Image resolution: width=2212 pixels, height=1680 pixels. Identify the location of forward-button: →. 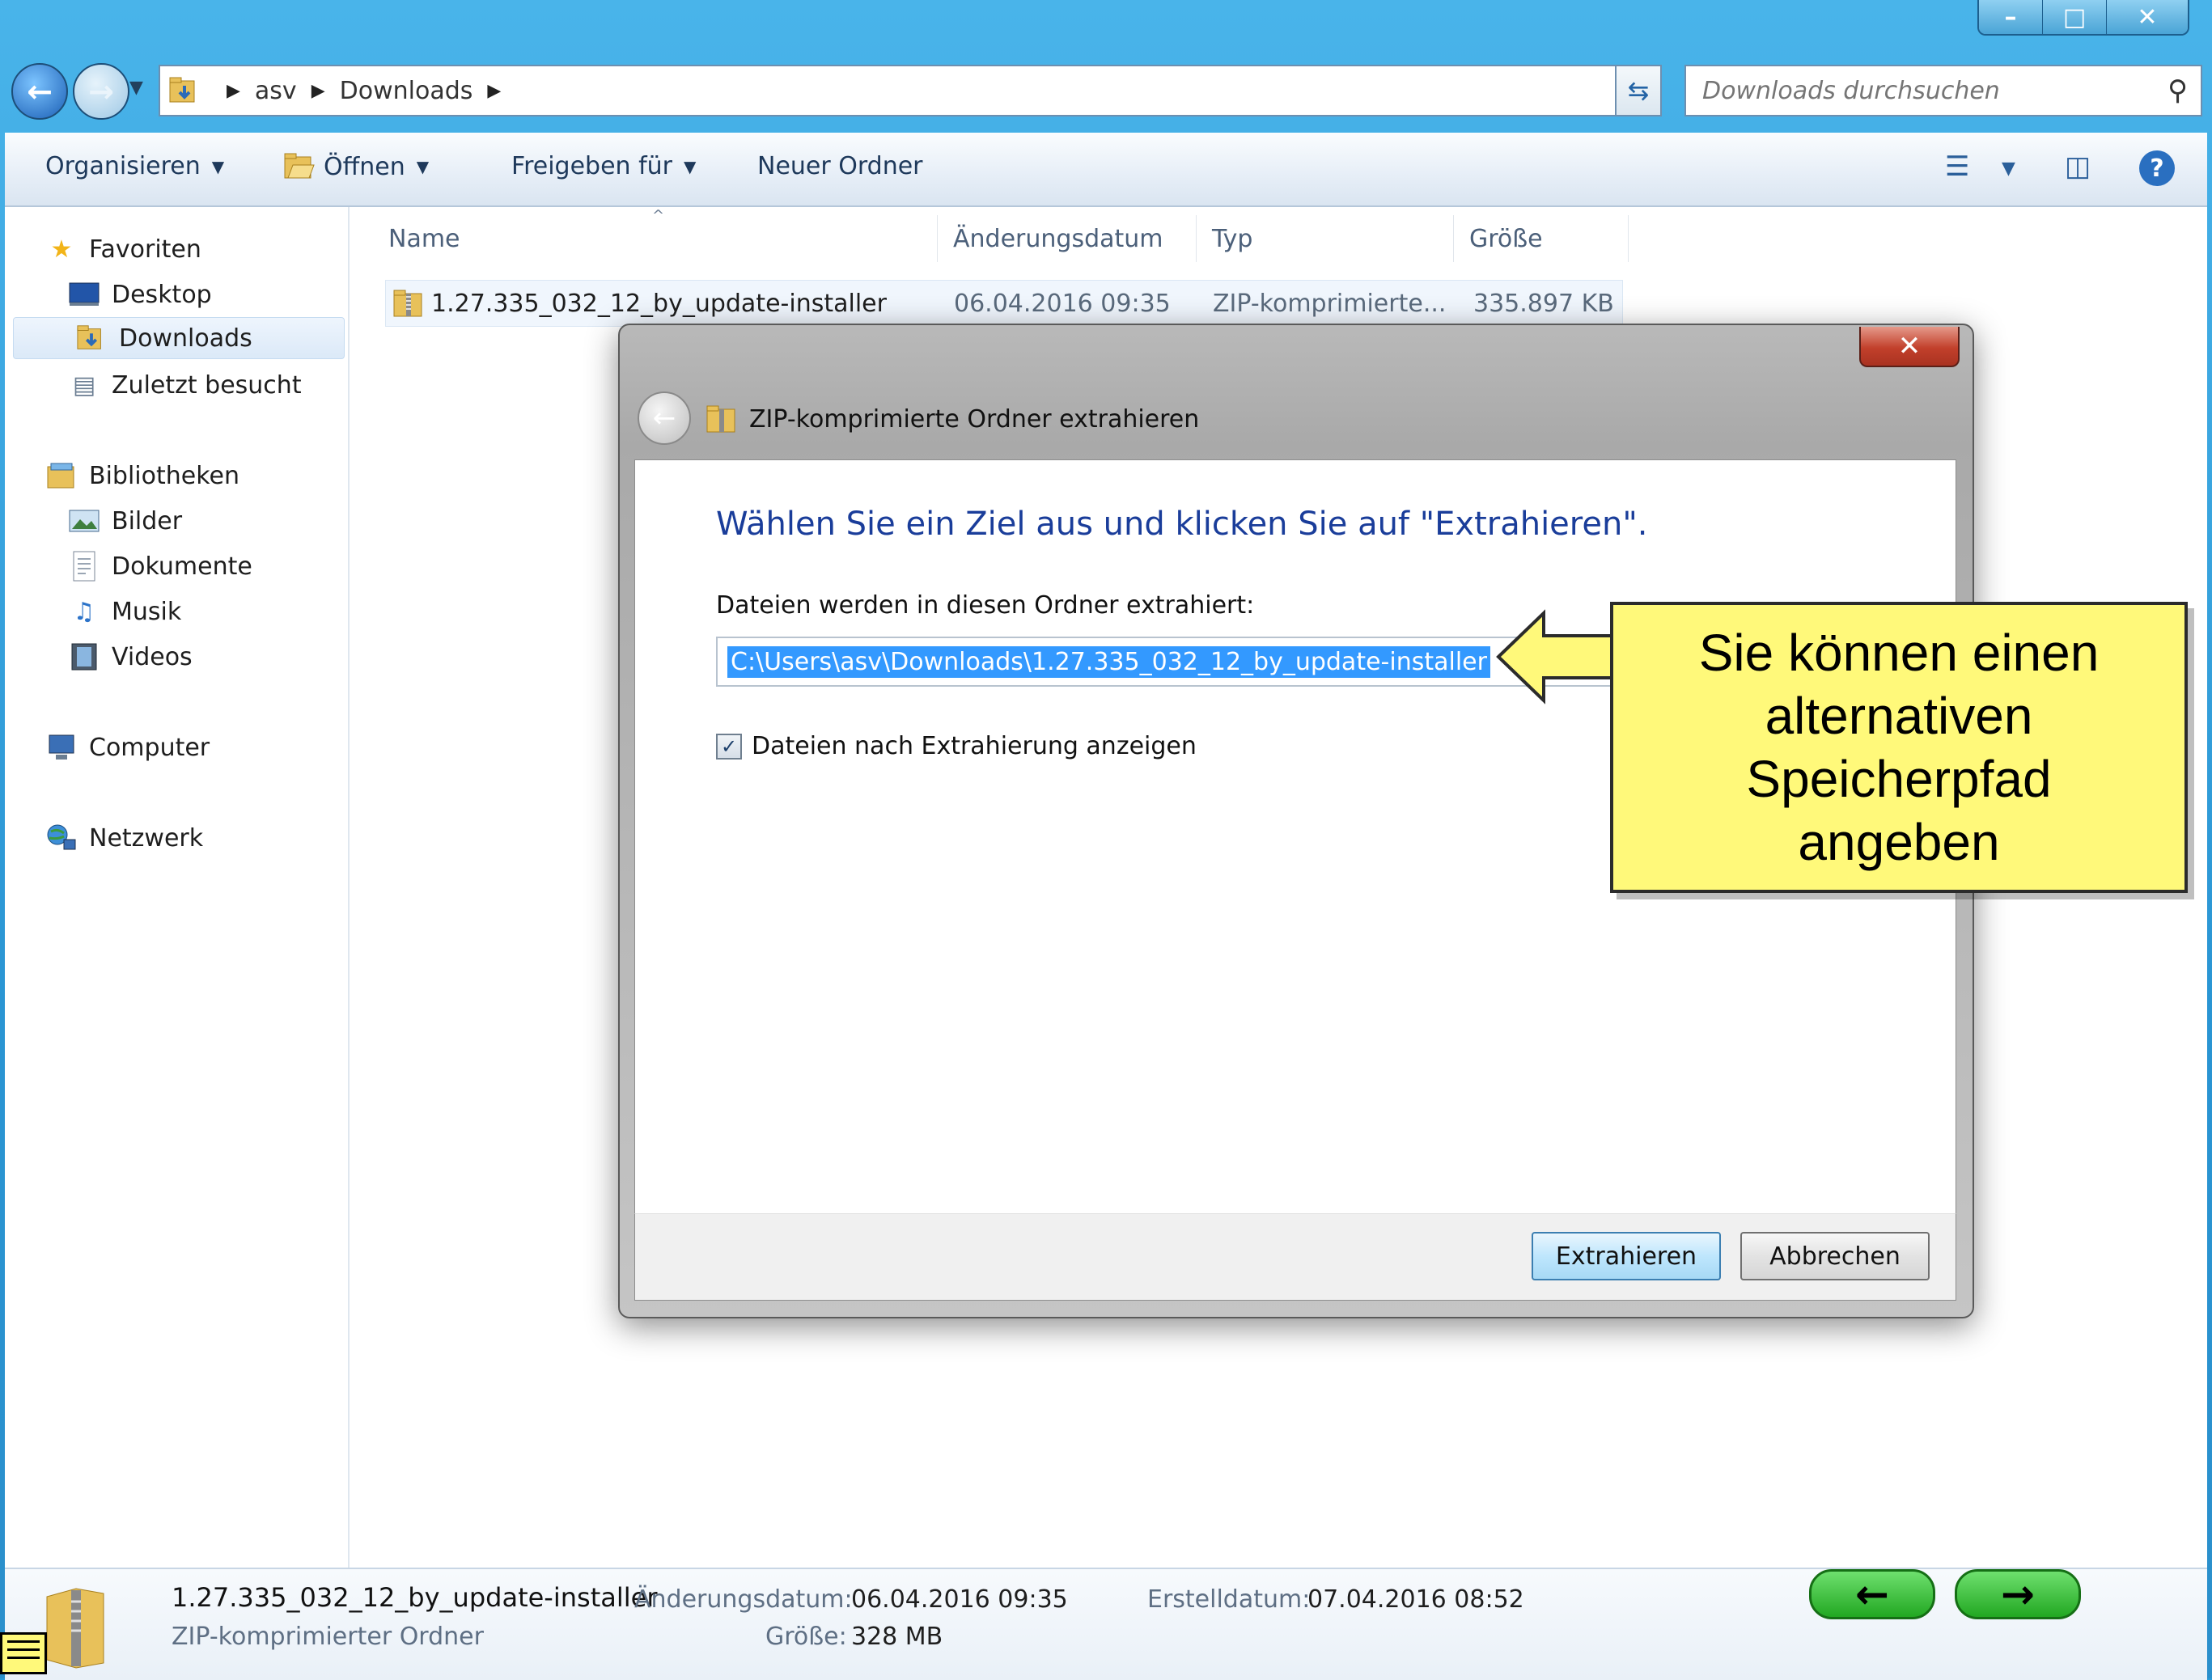
(101, 91).